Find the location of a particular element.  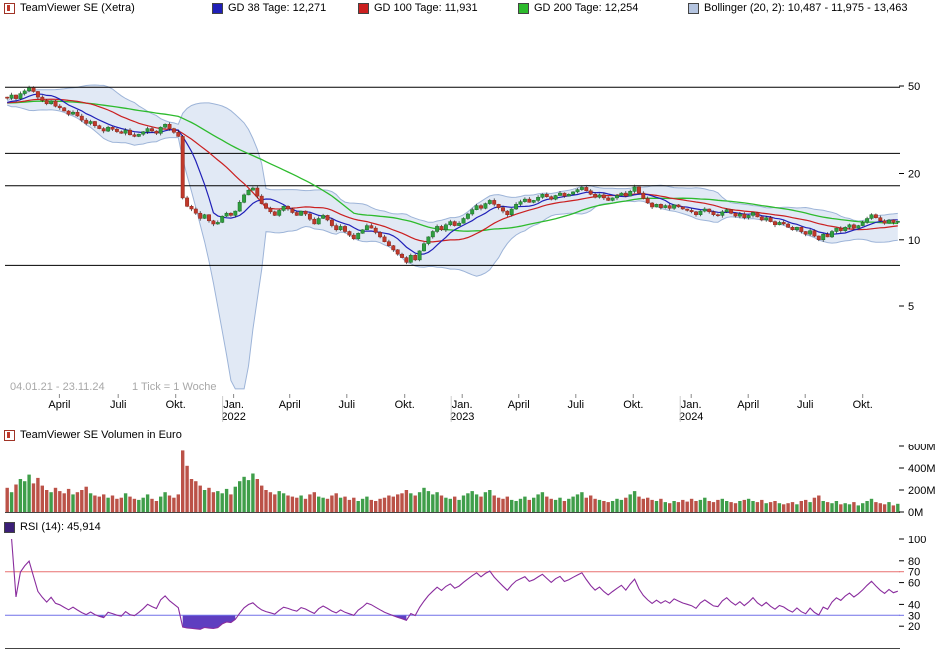

legend-instrument: TeamViewer SE (Xetra) is located at coordinates (69, 8).